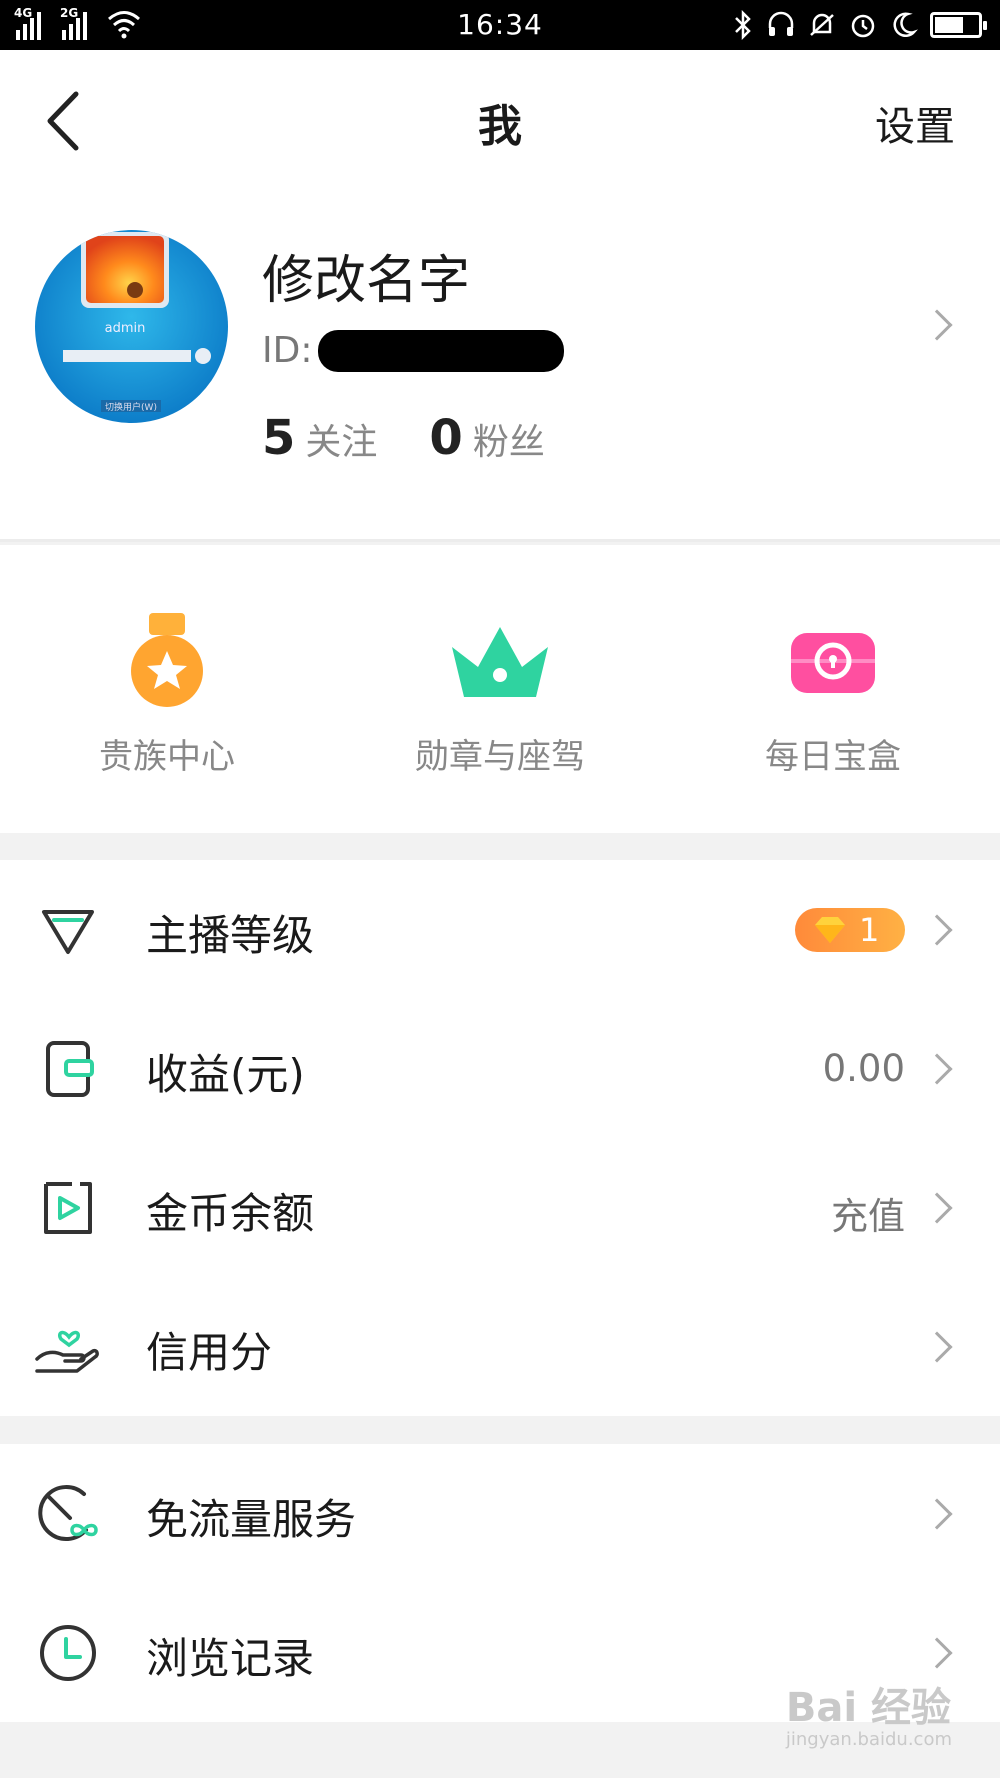  What do you see at coordinates (958, 25) in the screenshot?
I see `battery-icon` at bounding box center [958, 25].